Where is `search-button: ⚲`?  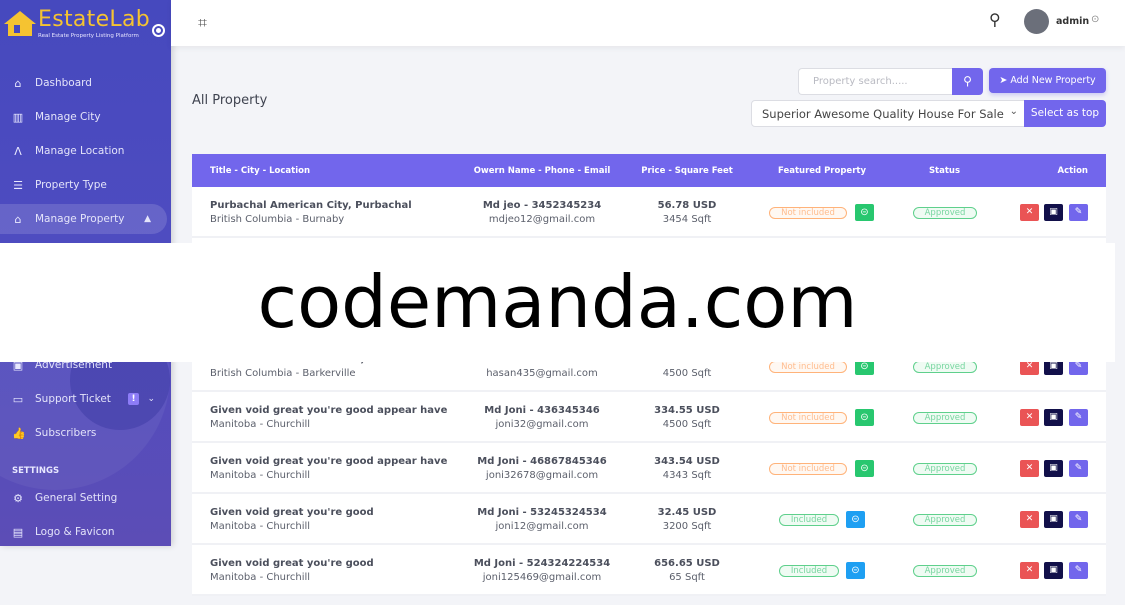
search-button: ⚲ is located at coordinates (967, 81).